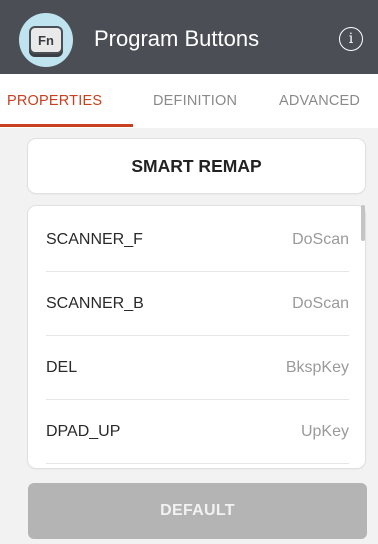 The width and height of the screenshot is (378, 544). I want to click on app-title: Program Buttons, so click(177, 38).